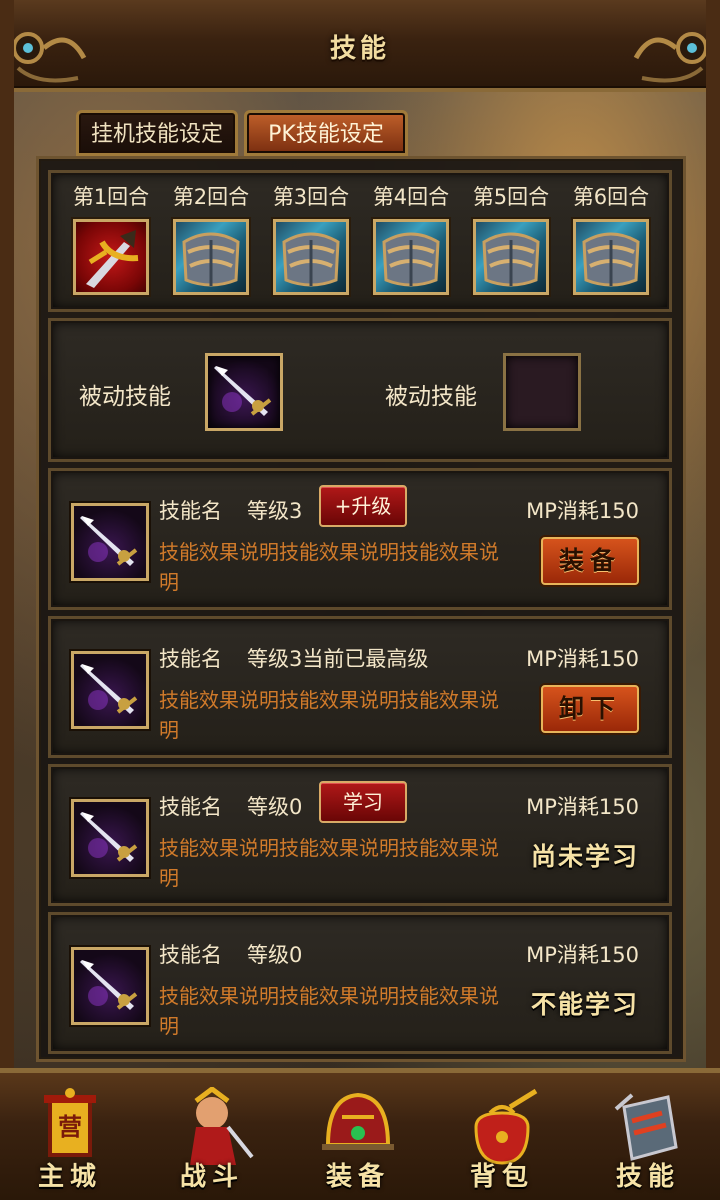 The height and width of the screenshot is (1200, 720). I want to click on tab-idle-skill-settings: 挂机技能设定, so click(157, 133).